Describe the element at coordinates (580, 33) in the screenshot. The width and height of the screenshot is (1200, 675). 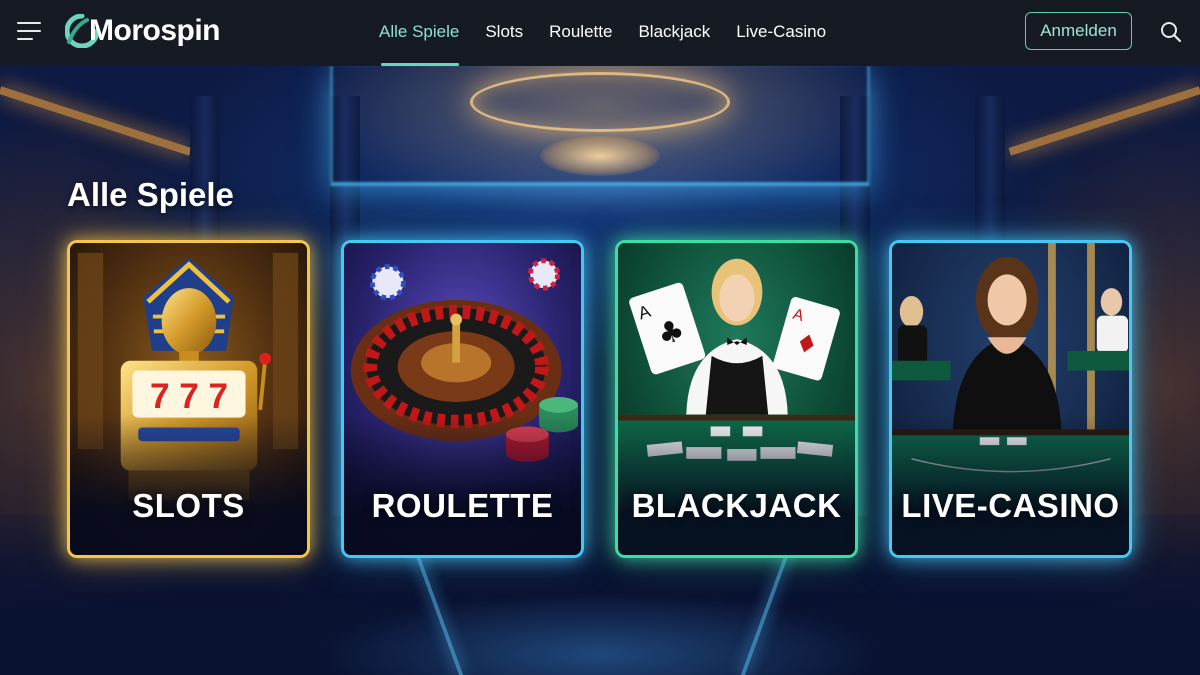
I see `nav-item-roulette: Roulette` at that location.